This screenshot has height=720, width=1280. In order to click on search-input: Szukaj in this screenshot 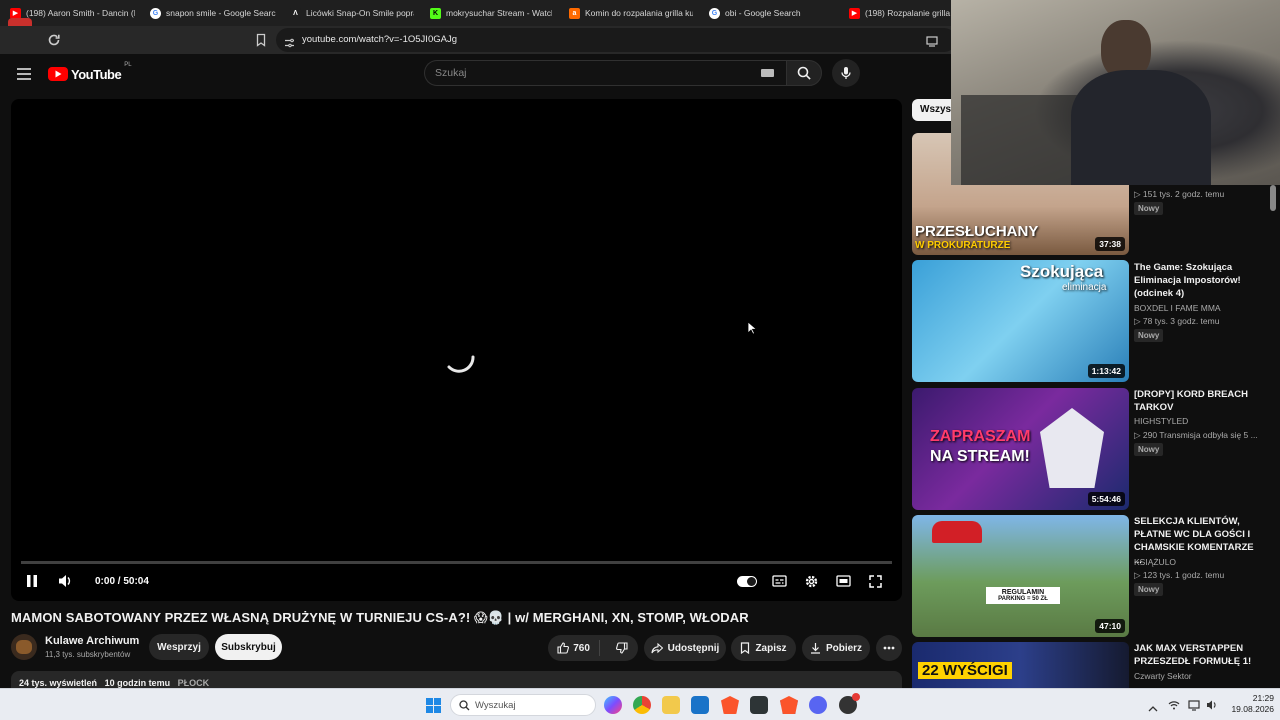, I will do `click(605, 73)`.